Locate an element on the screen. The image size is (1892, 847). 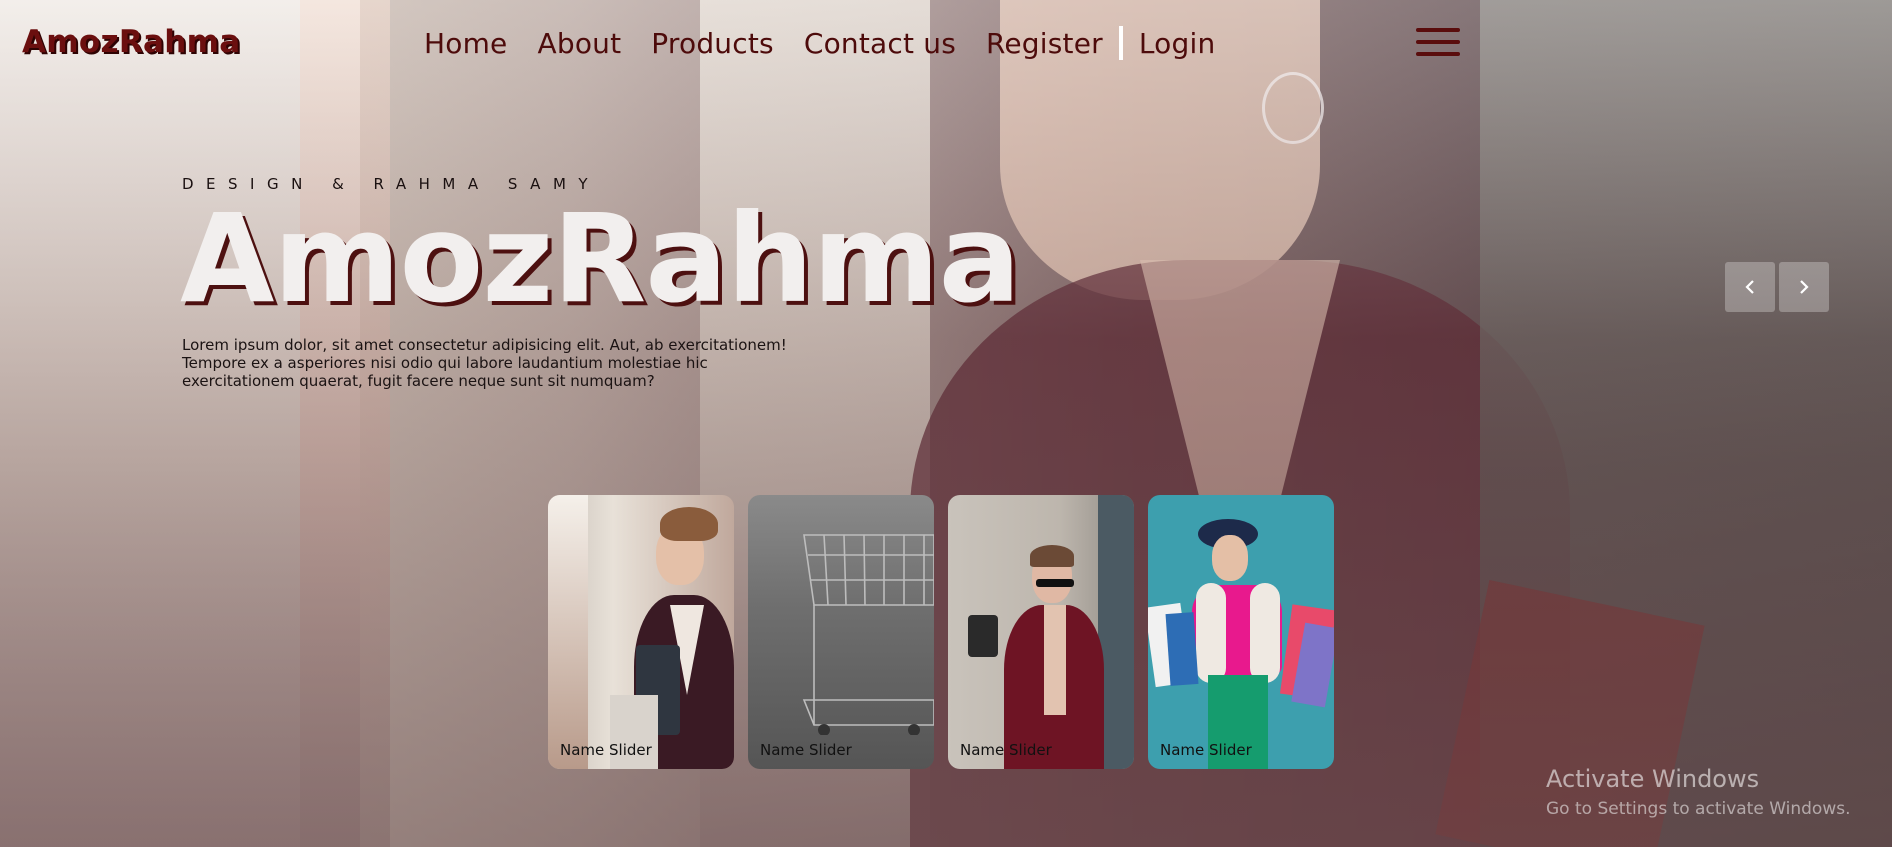
brand-logo: AmozRahma is located at coordinates (131, 42).